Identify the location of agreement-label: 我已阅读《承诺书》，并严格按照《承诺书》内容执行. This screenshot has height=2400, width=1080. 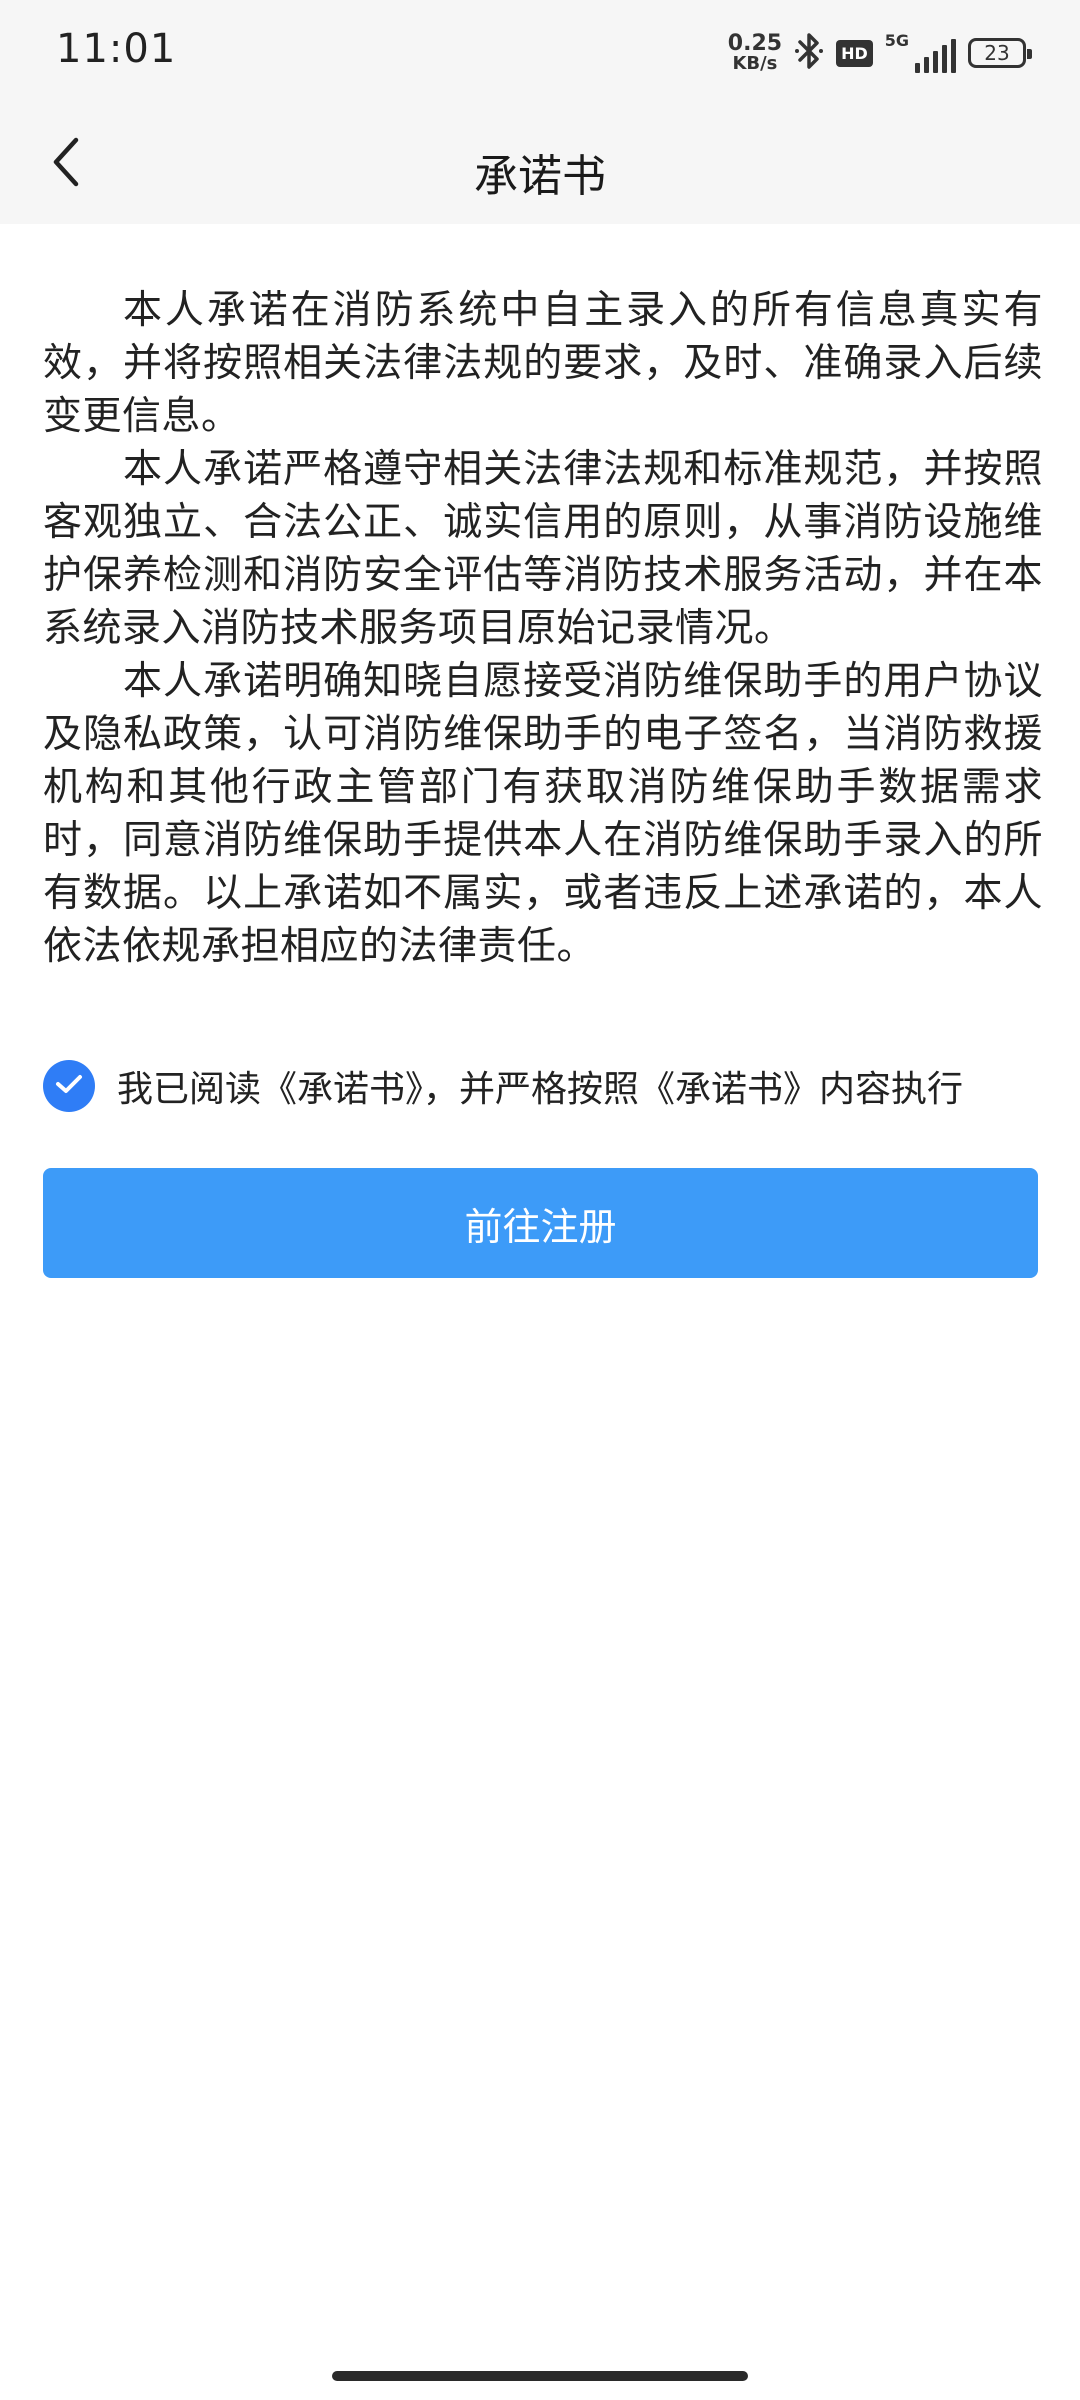
(540, 1089).